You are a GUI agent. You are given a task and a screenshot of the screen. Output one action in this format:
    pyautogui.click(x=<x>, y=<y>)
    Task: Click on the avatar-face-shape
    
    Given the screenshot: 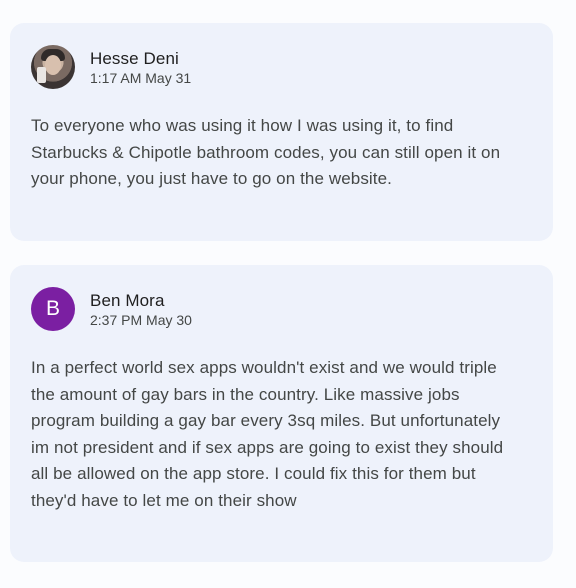 What is the action you would take?
    pyautogui.click(x=53, y=65)
    